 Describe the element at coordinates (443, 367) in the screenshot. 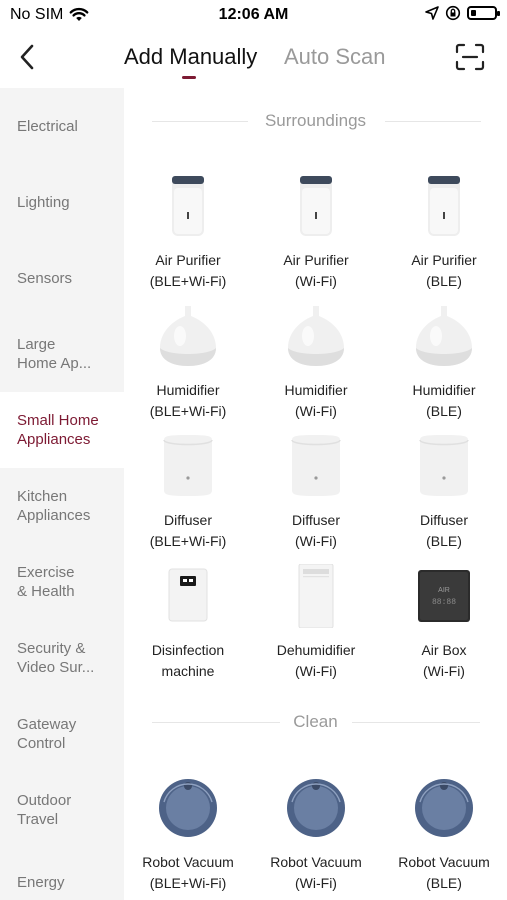

I see `device-tile: Humidifier (BLE)` at that location.